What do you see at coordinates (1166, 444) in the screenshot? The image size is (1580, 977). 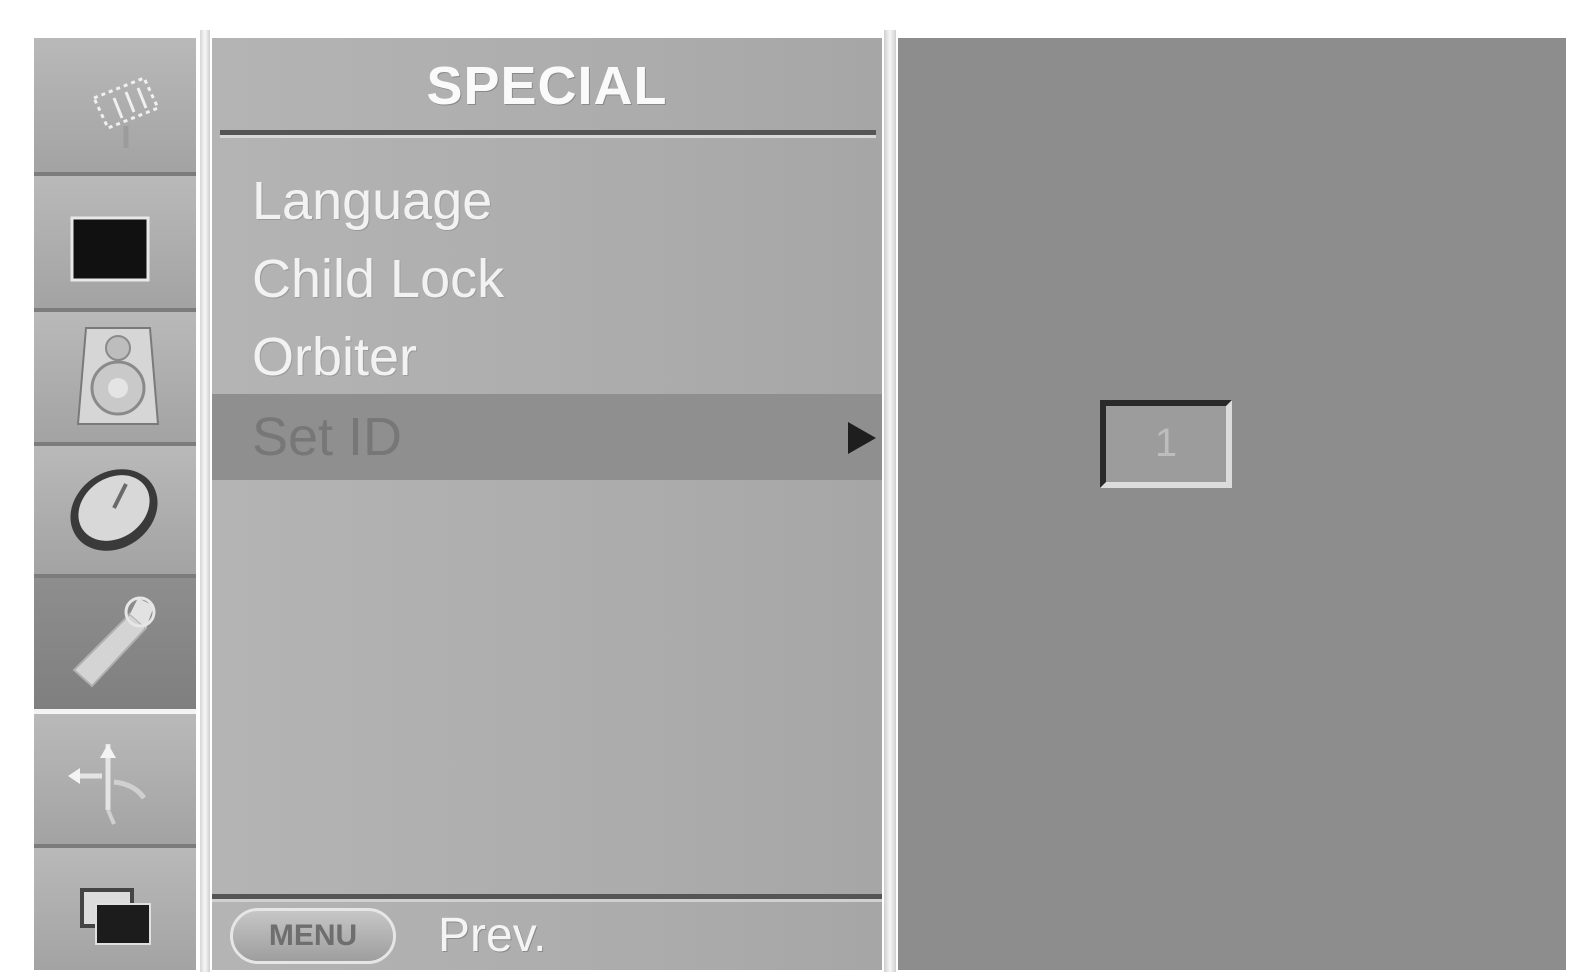 I see `set-id-value-field: 1` at bounding box center [1166, 444].